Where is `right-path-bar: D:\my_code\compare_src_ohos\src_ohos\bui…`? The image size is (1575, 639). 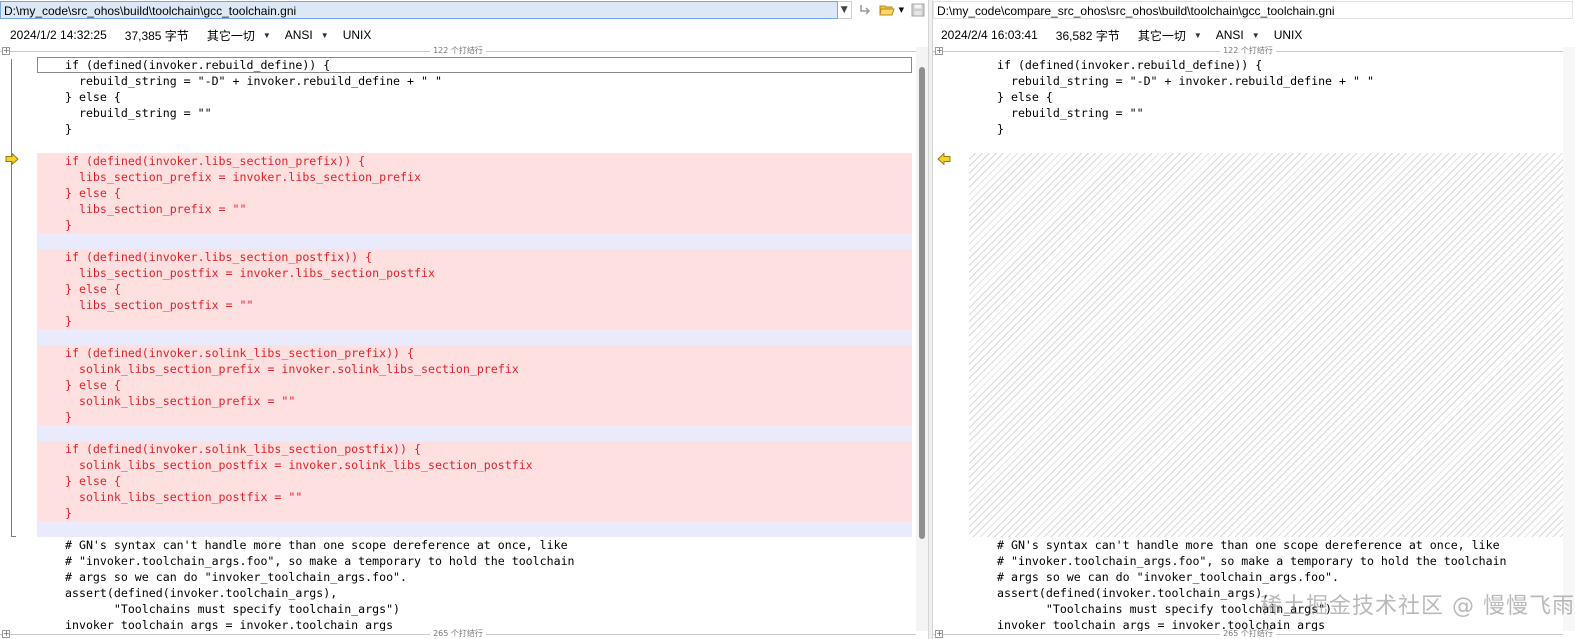
right-path-bar: D:\my_code\compare_src_ohos\src_ohos\bui… is located at coordinates (1254, 10).